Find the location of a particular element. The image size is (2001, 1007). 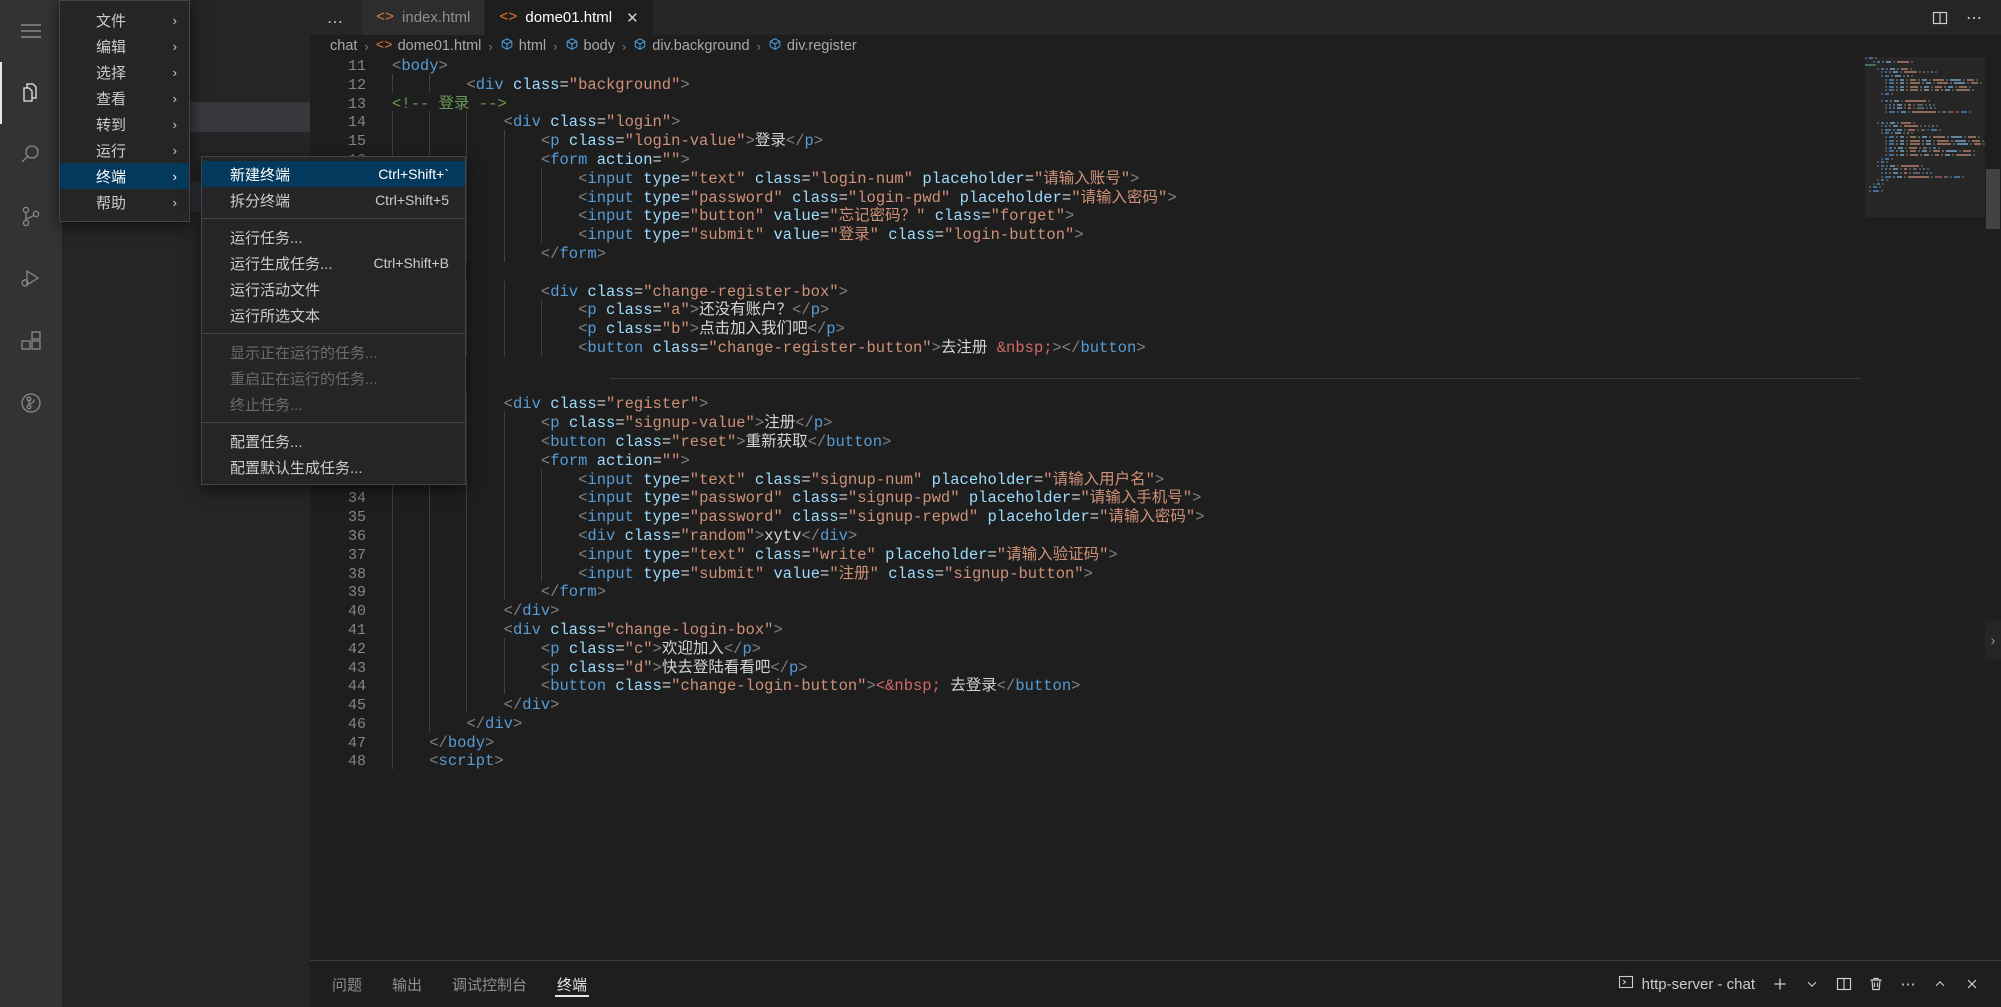

menubar-item-4: 转到 › is located at coordinates (124, 124).